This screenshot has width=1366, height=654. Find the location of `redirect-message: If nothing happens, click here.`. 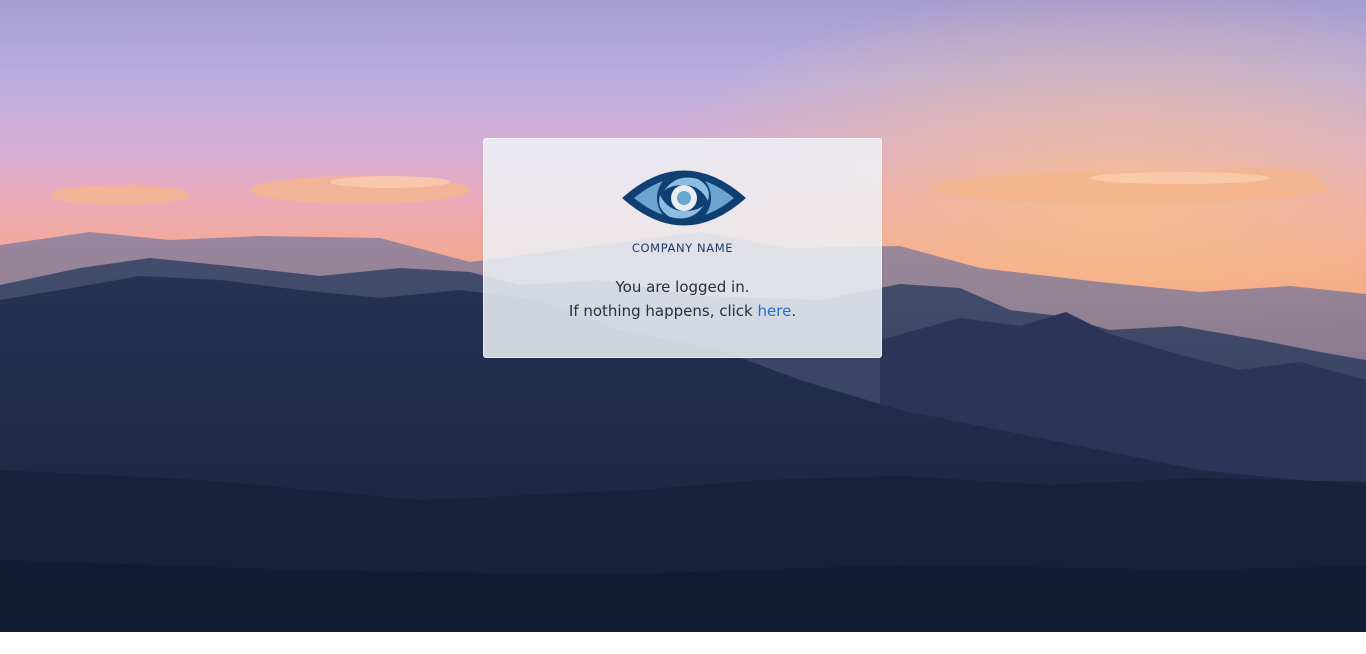

redirect-message: If nothing happens, click here. is located at coordinates (682, 311).